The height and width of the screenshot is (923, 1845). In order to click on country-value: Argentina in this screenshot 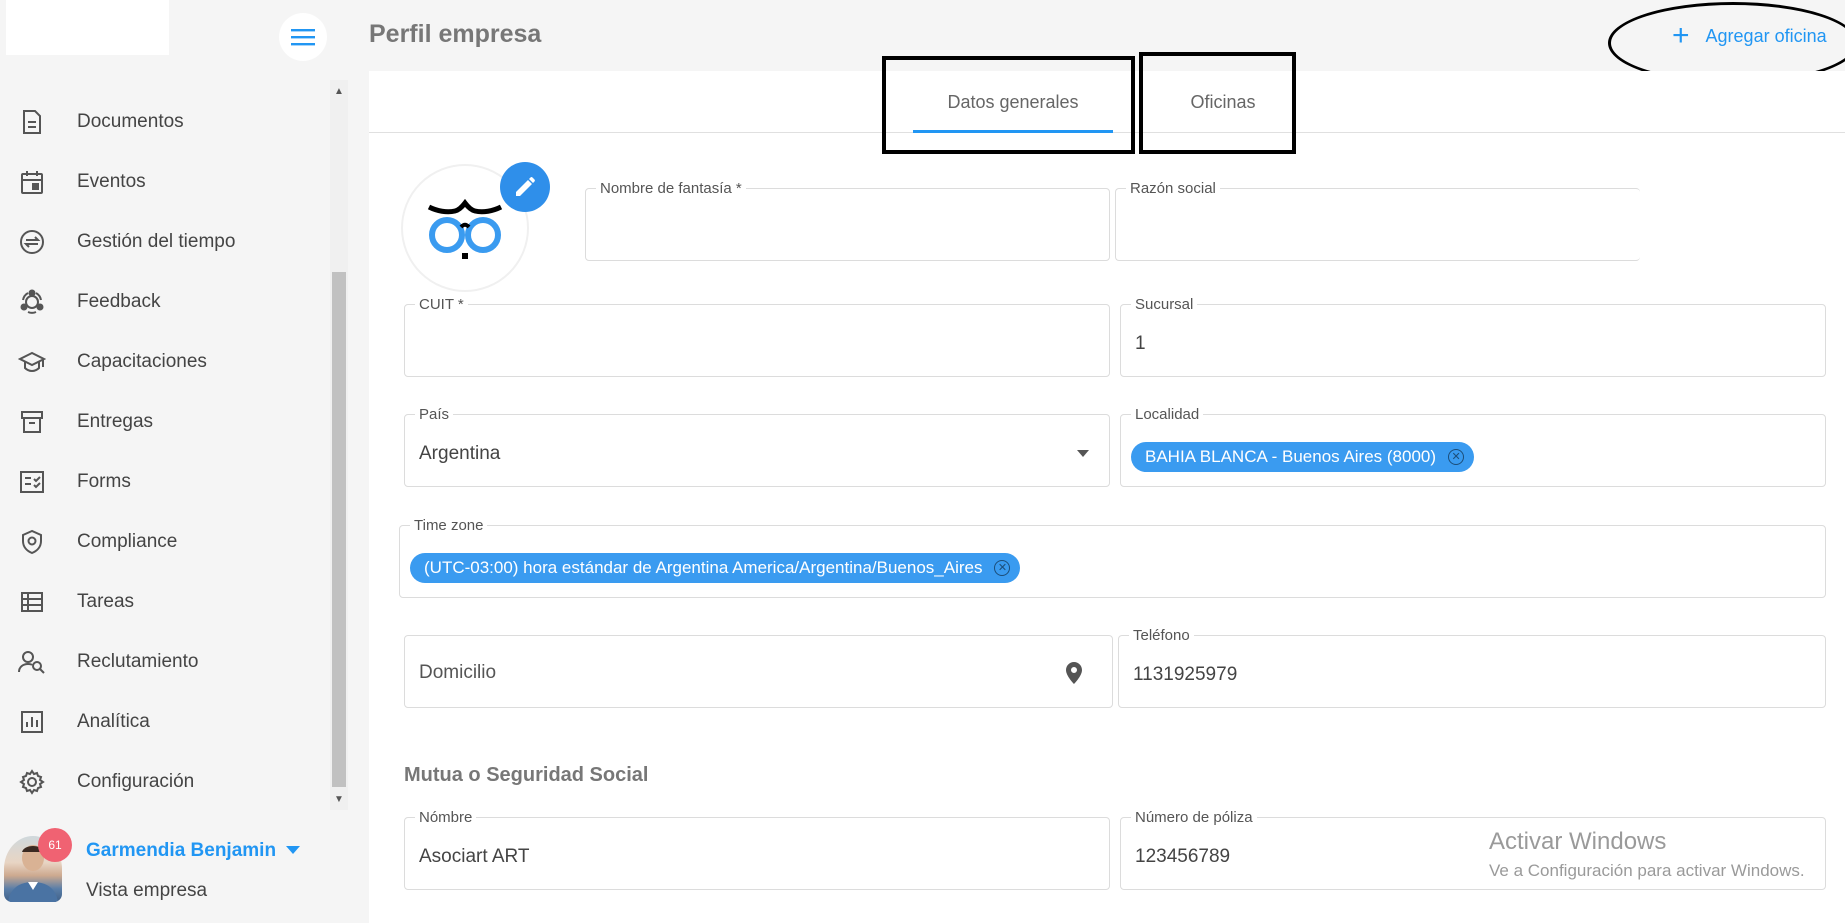, I will do `click(460, 453)`.